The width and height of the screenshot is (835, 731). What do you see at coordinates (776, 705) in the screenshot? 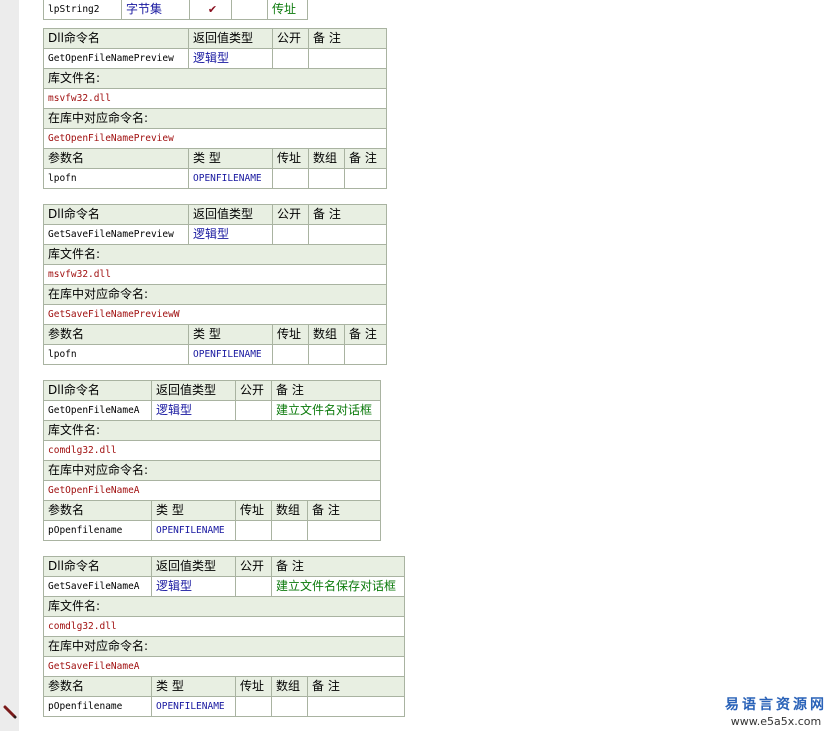
I see `watermark-title: 易语言资源网` at bounding box center [776, 705].